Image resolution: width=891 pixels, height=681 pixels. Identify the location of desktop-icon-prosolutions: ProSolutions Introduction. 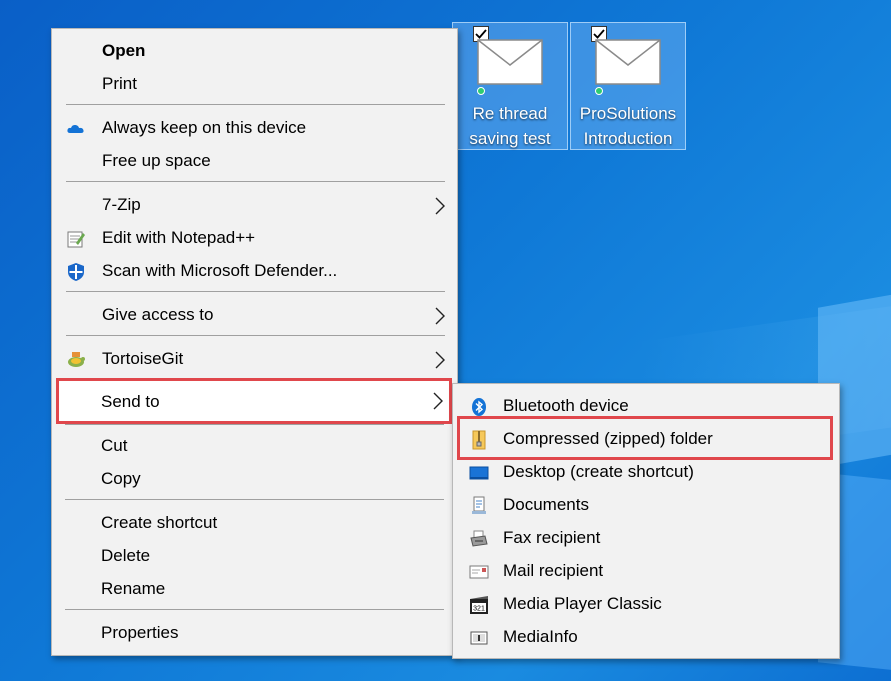
(628, 86).